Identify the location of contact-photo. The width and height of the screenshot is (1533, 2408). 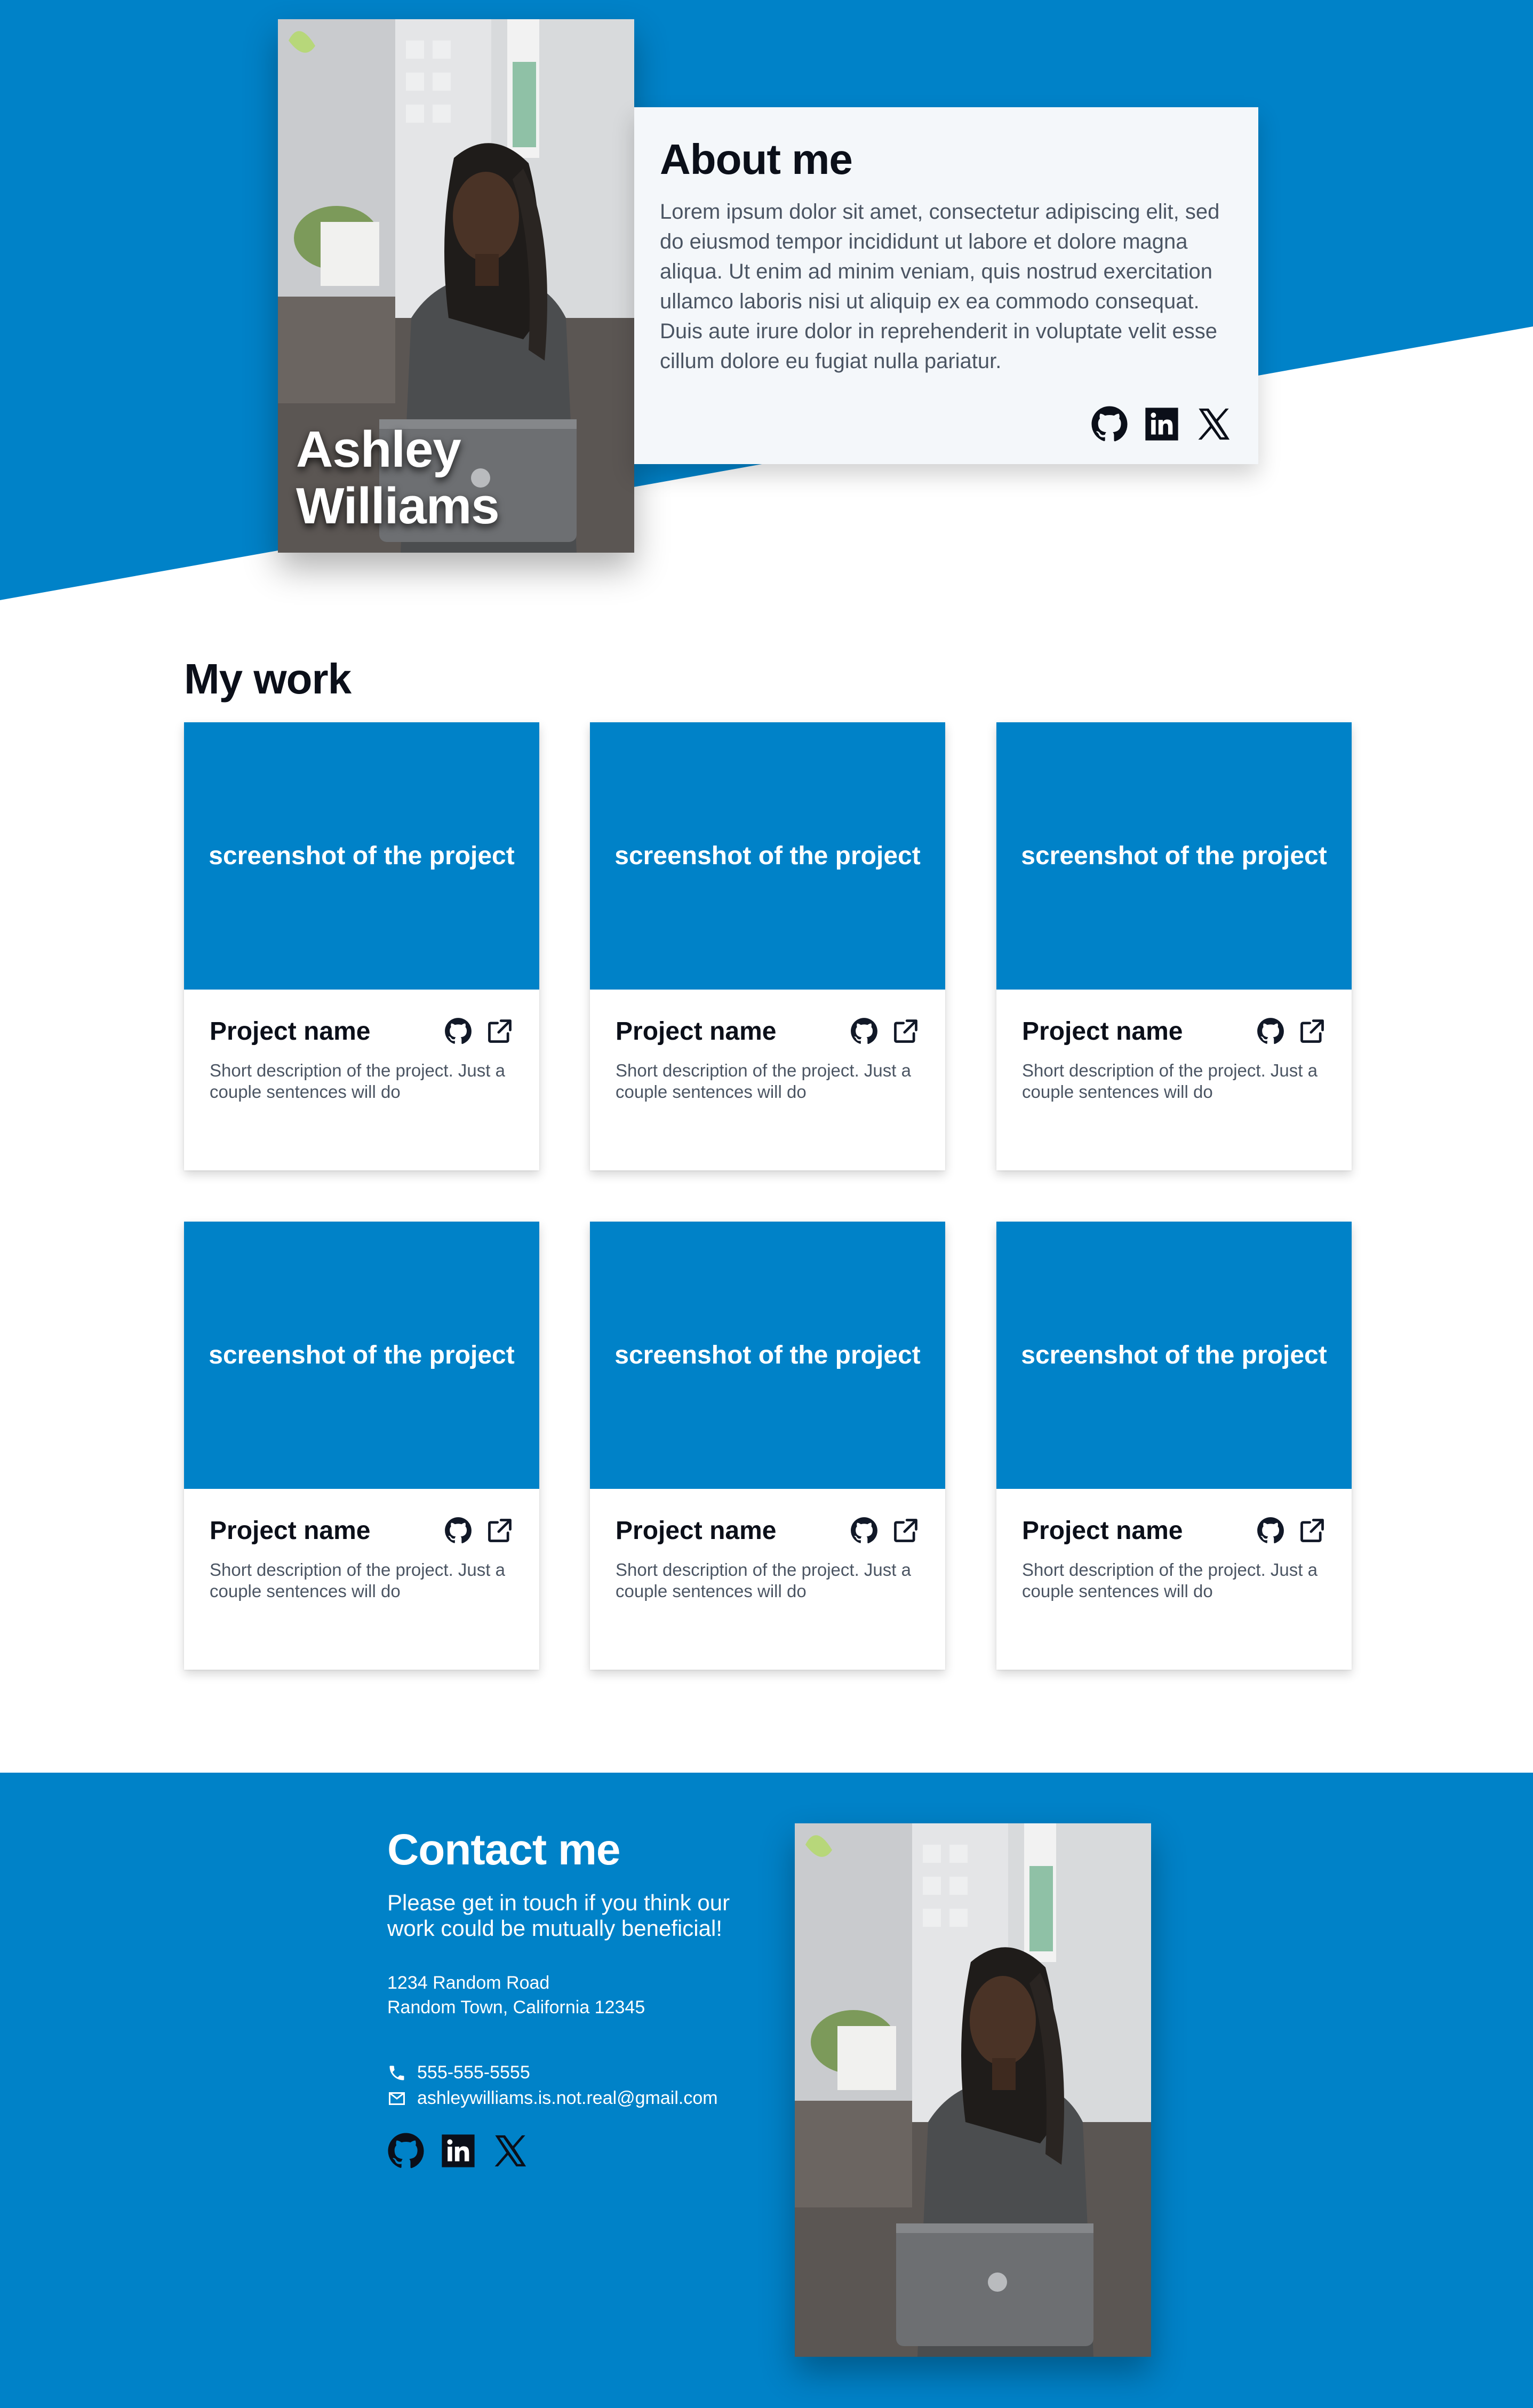
(973, 2090).